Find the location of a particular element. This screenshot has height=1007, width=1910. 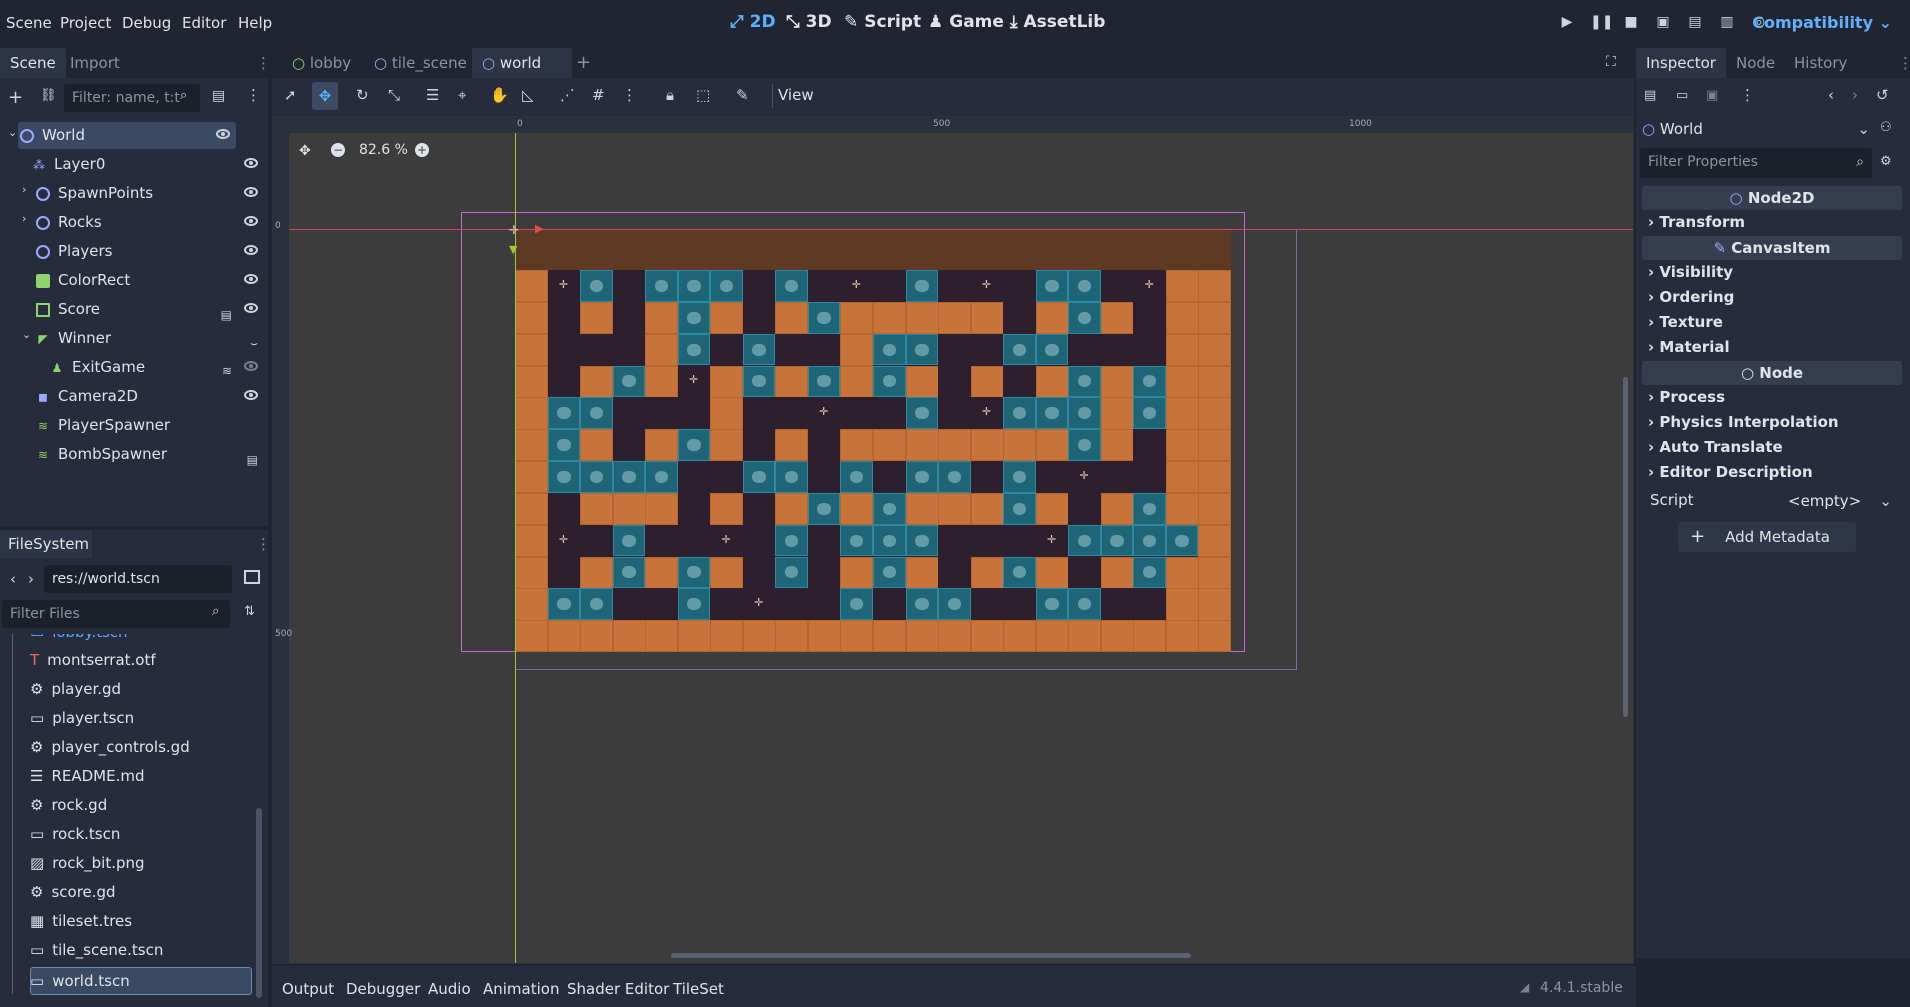

filter-files-input: Filter Files is located at coordinates (116, 614).